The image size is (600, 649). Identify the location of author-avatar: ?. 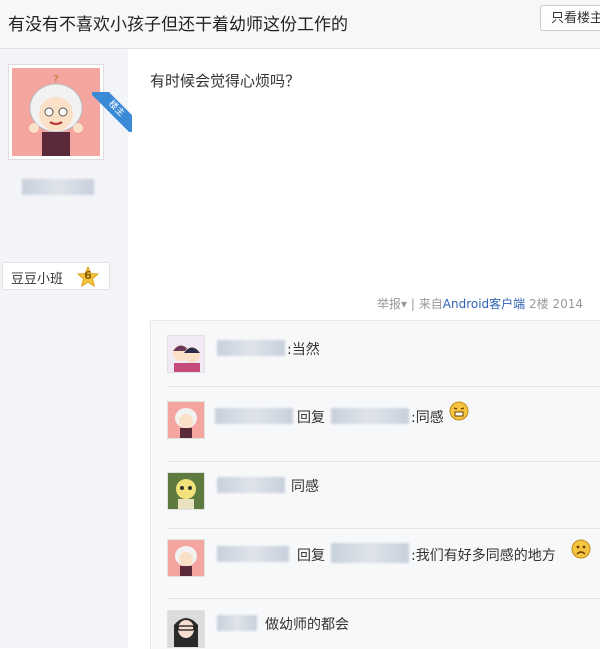
(56, 112).